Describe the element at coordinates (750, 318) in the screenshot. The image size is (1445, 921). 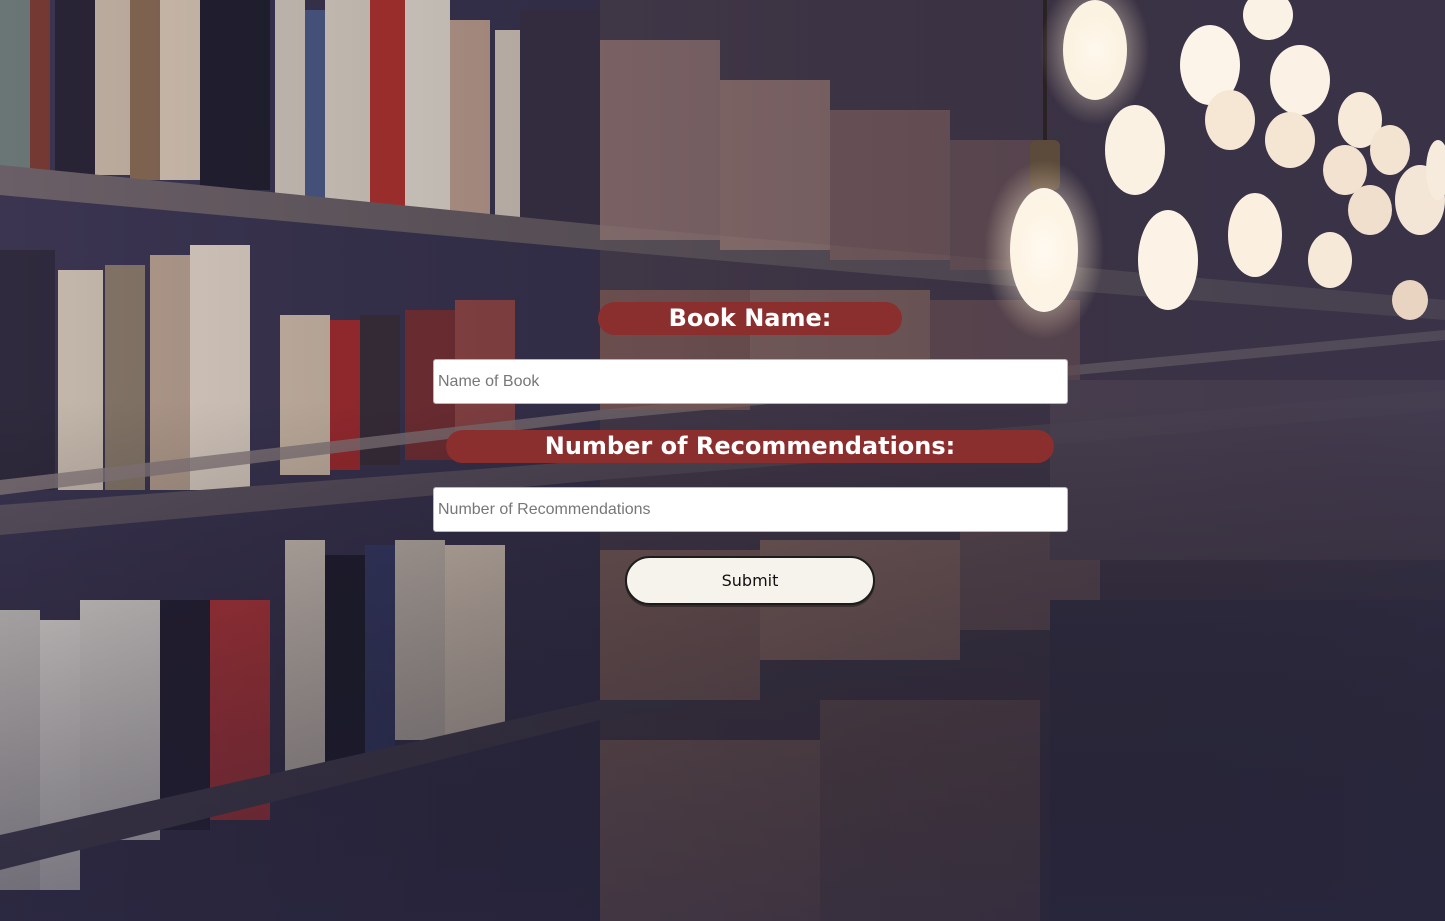
I see `book-name-label: Book Name:` at that location.